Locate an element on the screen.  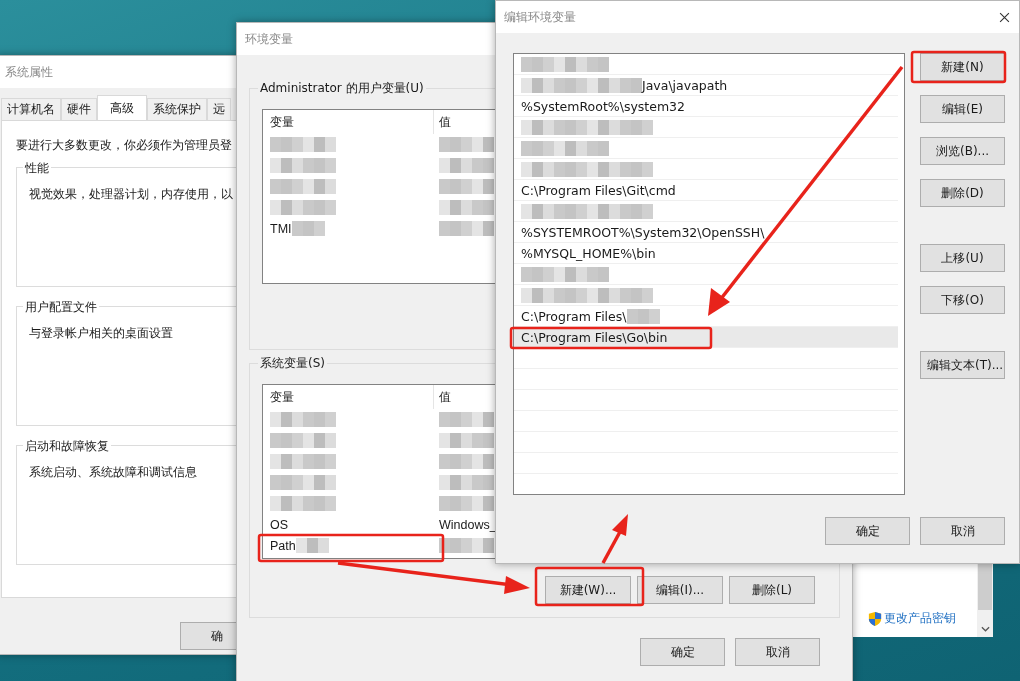
path-text: C:\Program Files\Git\cmd is located at coordinates (598, 190).